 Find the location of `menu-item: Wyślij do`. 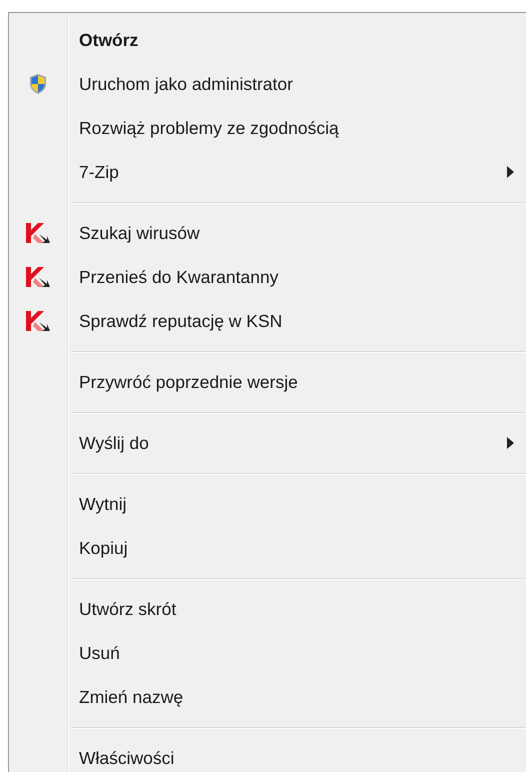

menu-item: Wyślij do is located at coordinates (267, 443).